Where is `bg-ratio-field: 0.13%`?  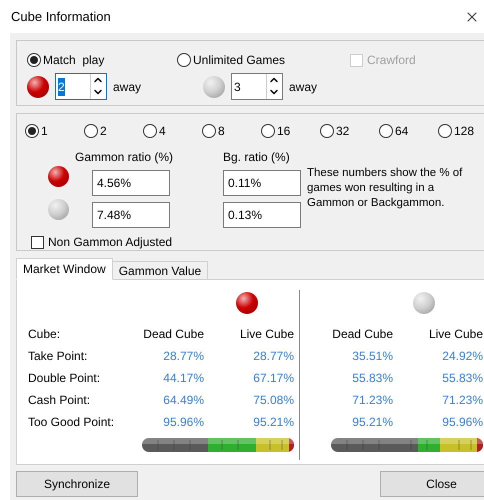
bg-ratio-field: 0.13% is located at coordinates (262, 215).